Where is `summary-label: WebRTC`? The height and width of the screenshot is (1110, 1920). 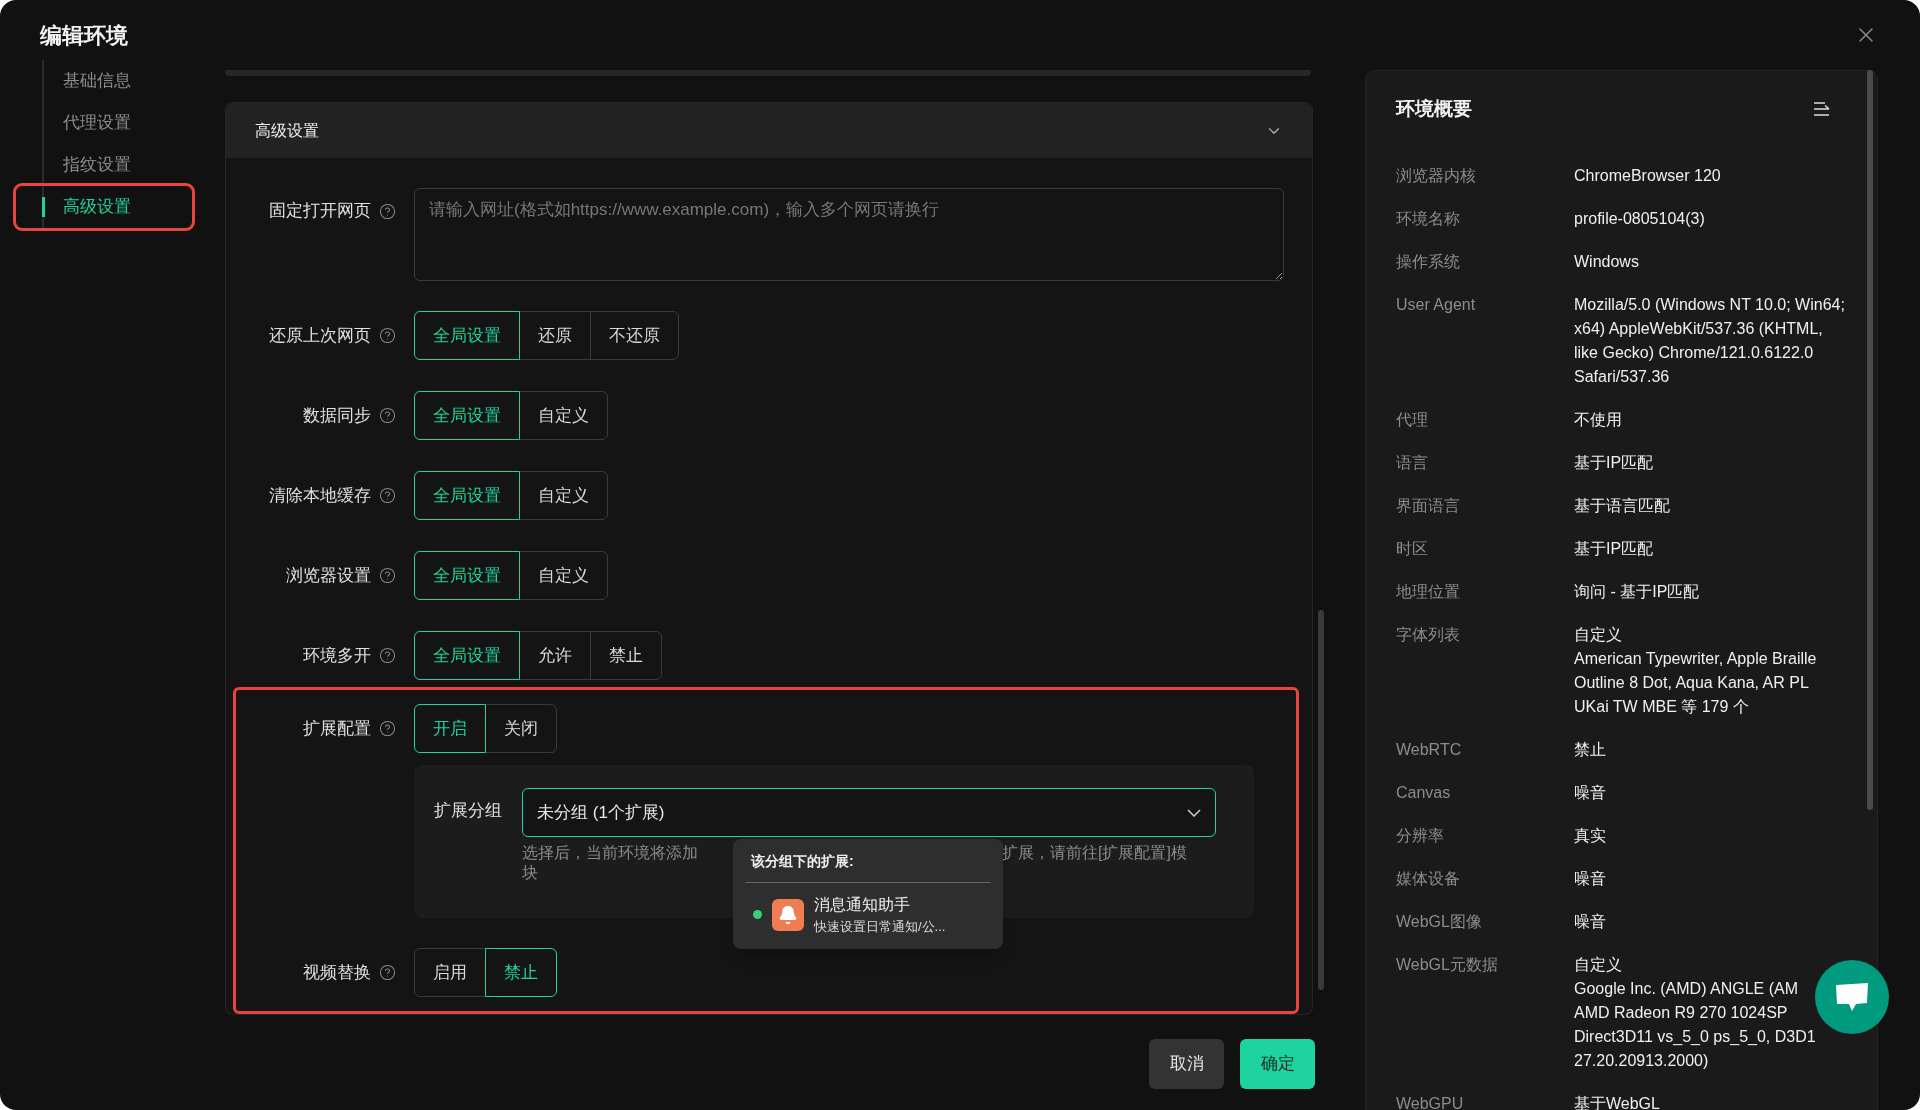
summary-label: WebRTC is located at coordinates (1429, 749).